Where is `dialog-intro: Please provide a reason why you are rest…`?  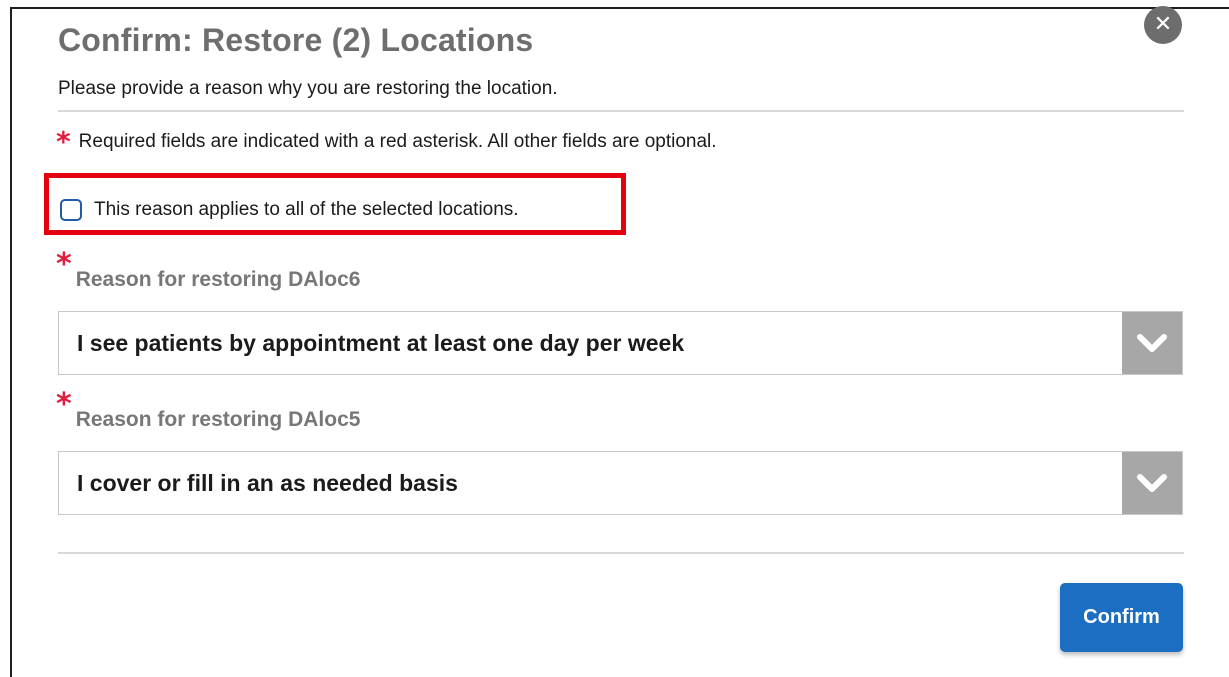
dialog-intro: Please provide a reason why you are rest… is located at coordinates (308, 88).